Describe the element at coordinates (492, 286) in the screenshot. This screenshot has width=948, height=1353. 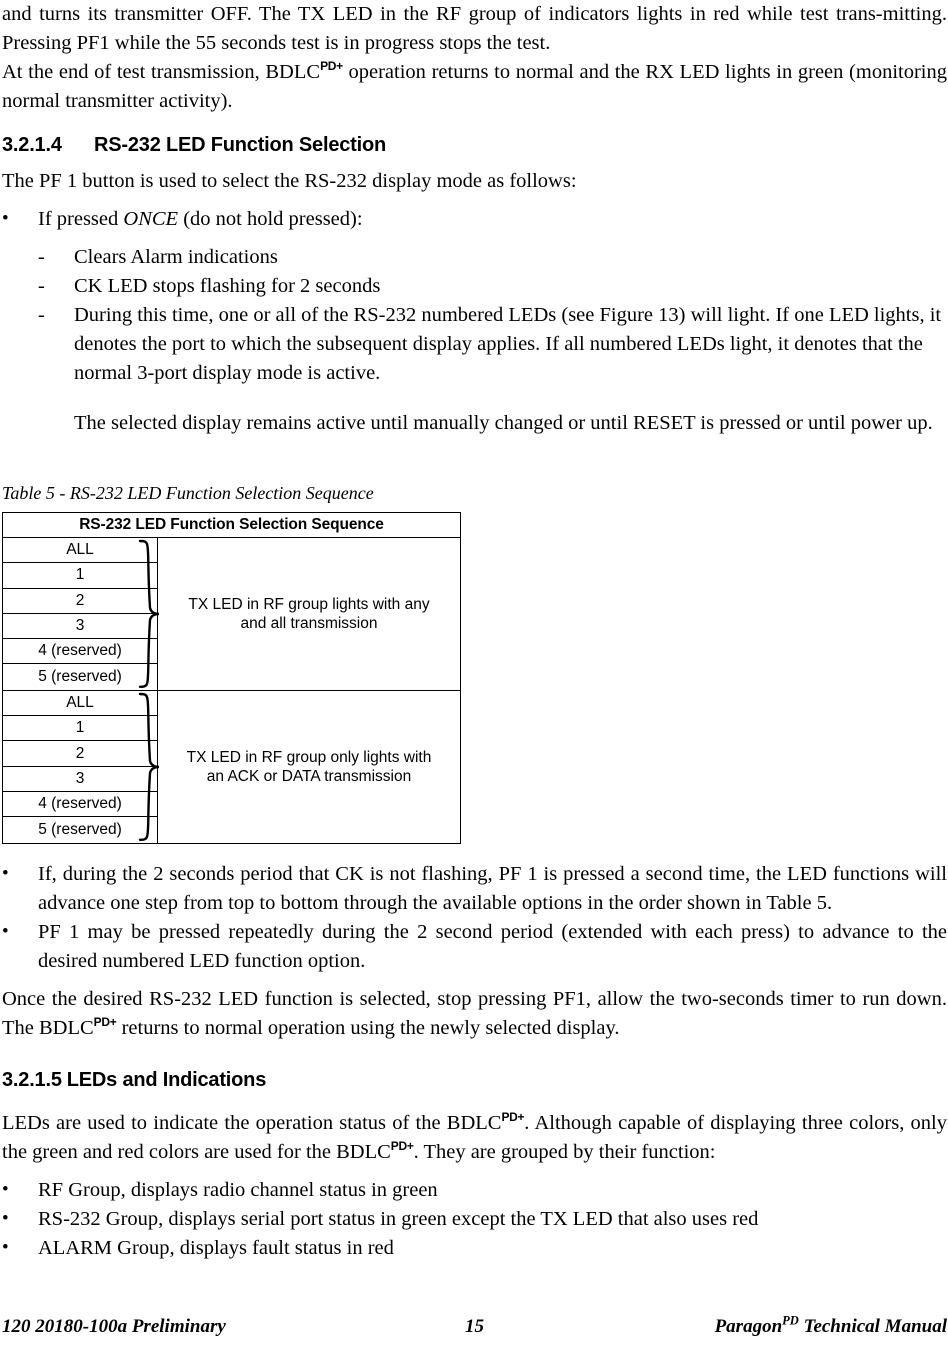
I see `list-item-ck-led: - CK LED stops flashing for 2 seconds` at that location.